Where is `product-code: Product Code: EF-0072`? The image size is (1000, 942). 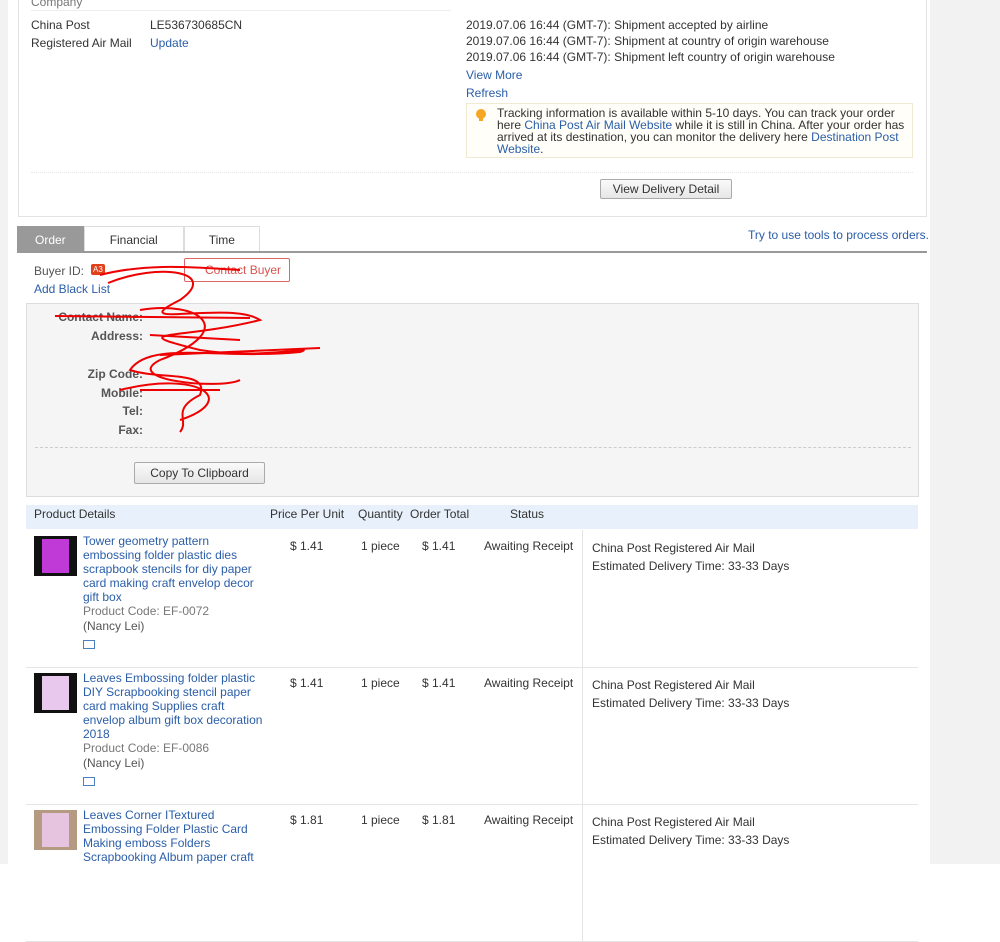 product-code: Product Code: EF-0072 is located at coordinates (146, 611).